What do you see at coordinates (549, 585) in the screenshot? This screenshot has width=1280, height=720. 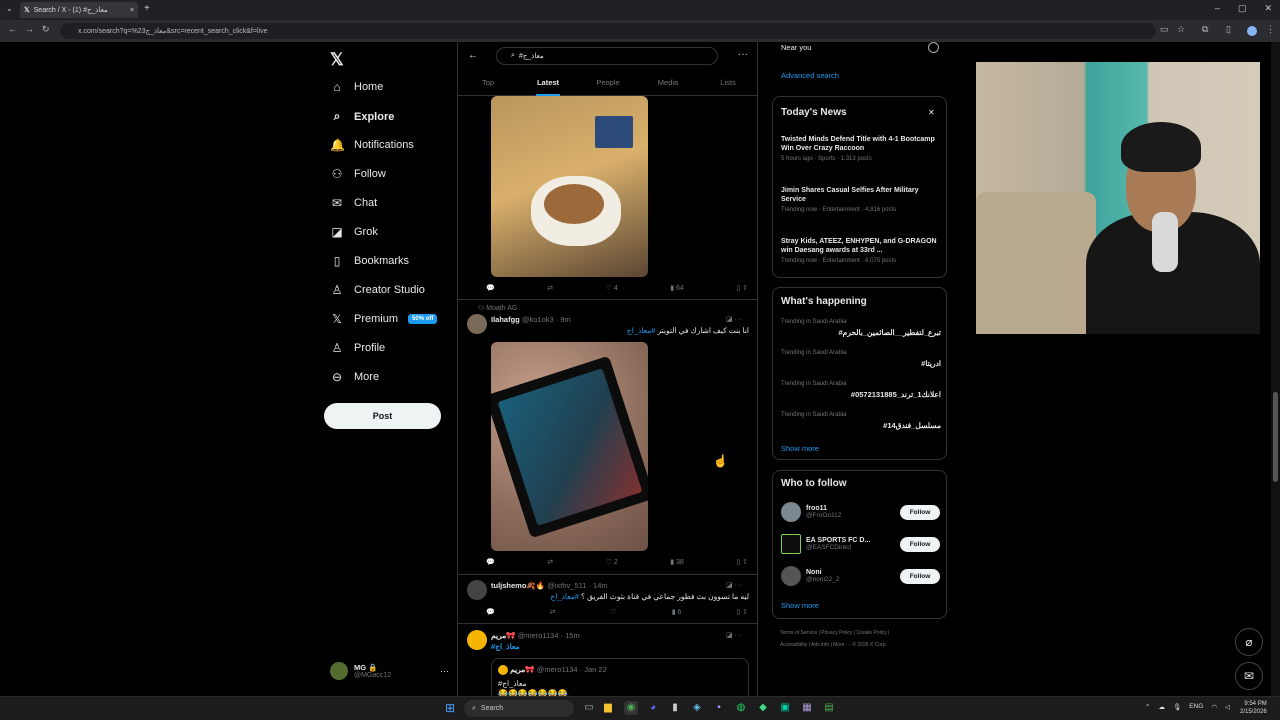 I see `tweet-author: tuljshemo🍂🔥 @ixthv_511 · 14m` at bounding box center [549, 585].